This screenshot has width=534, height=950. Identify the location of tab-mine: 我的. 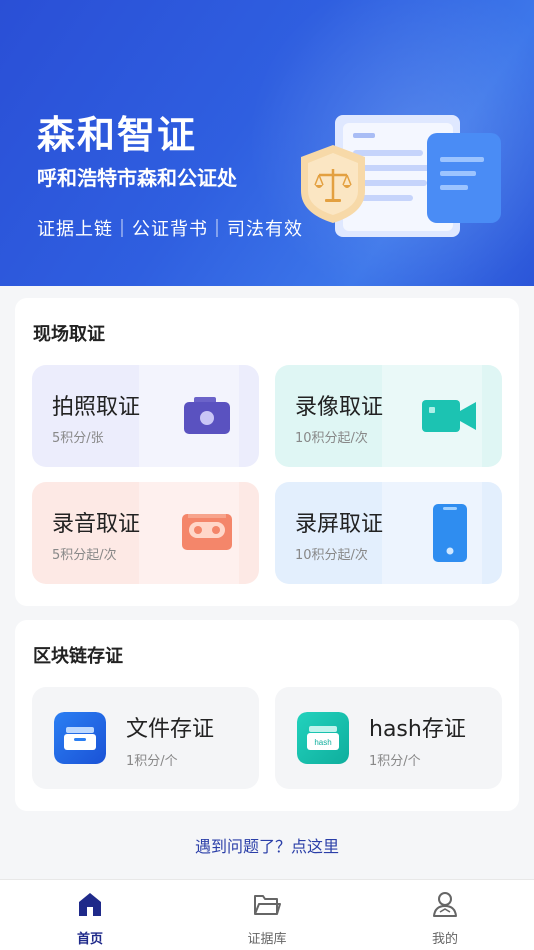
(445, 915).